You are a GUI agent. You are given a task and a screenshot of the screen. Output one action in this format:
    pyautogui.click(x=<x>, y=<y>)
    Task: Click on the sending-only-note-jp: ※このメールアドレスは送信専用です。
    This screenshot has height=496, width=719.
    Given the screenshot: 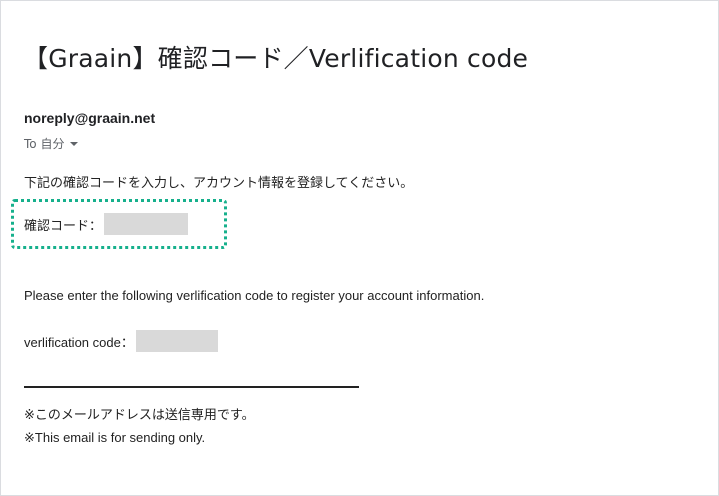 What is the action you would take?
    pyautogui.click(x=139, y=415)
    